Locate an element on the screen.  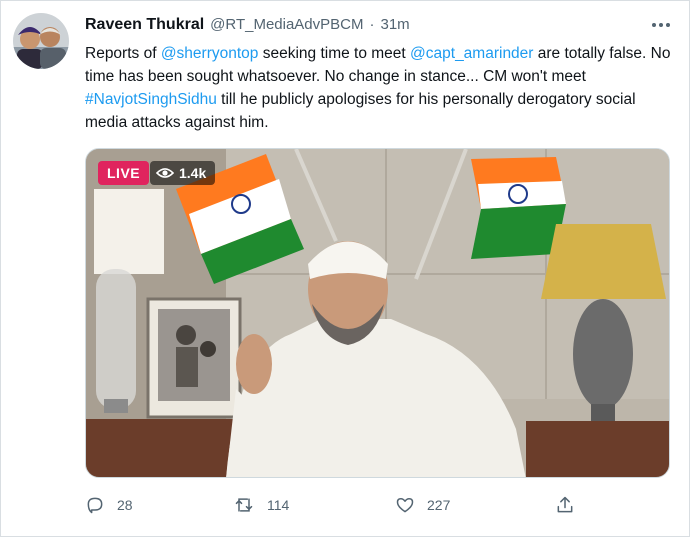
like-count: 227 is located at coordinates (439, 505).